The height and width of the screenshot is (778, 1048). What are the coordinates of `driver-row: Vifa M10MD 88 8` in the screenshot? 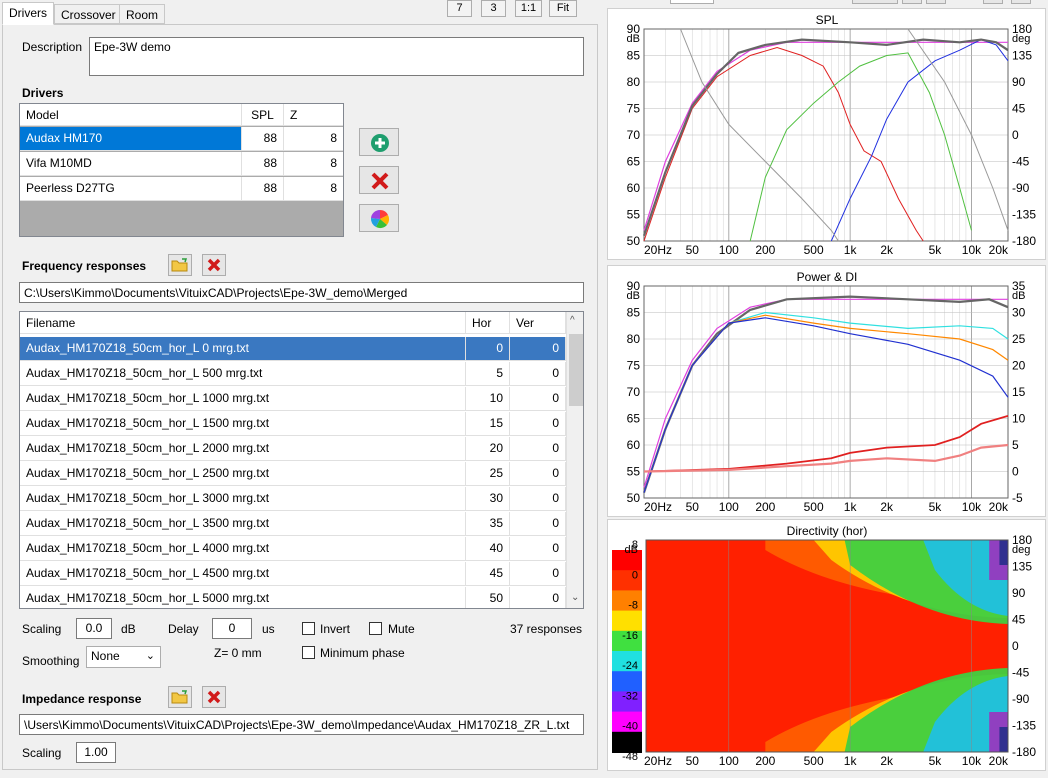 It's located at (181, 164).